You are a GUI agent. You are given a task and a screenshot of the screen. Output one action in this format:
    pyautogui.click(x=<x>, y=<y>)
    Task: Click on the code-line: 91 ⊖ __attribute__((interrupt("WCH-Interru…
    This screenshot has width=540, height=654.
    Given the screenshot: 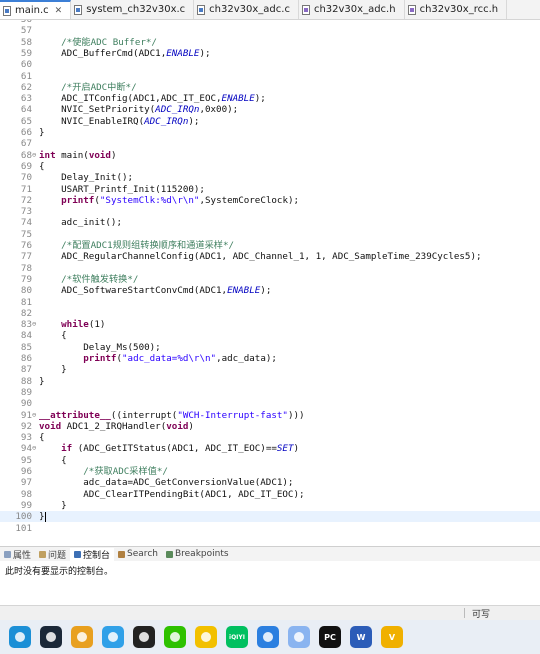 What is the action you would take?
    pyautogui.click(x=270, y=415)
    